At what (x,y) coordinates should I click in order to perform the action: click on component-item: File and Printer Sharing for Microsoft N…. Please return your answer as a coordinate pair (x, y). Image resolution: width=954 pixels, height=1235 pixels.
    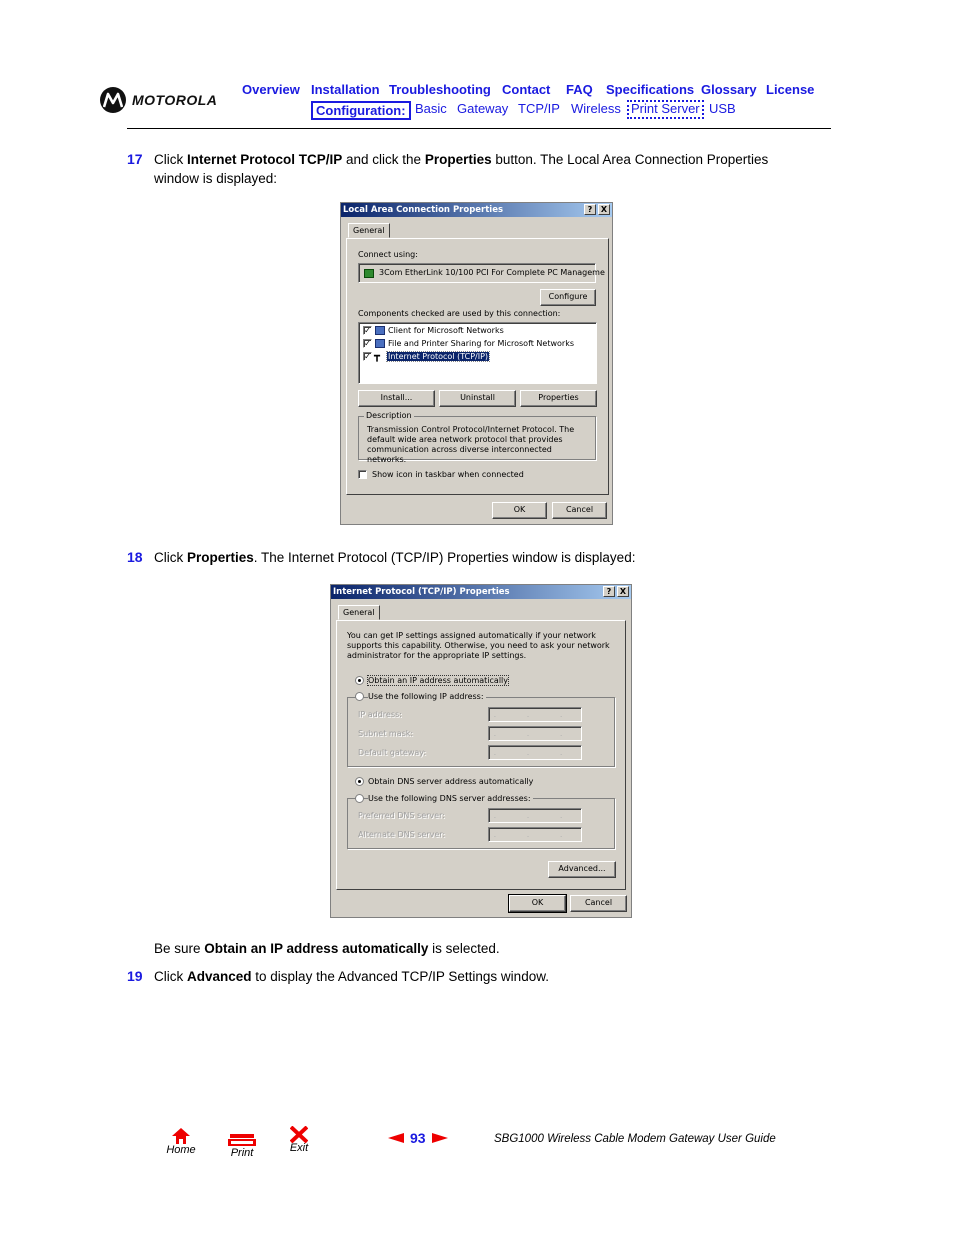
    Looking at the image, I should click on (481, 343).